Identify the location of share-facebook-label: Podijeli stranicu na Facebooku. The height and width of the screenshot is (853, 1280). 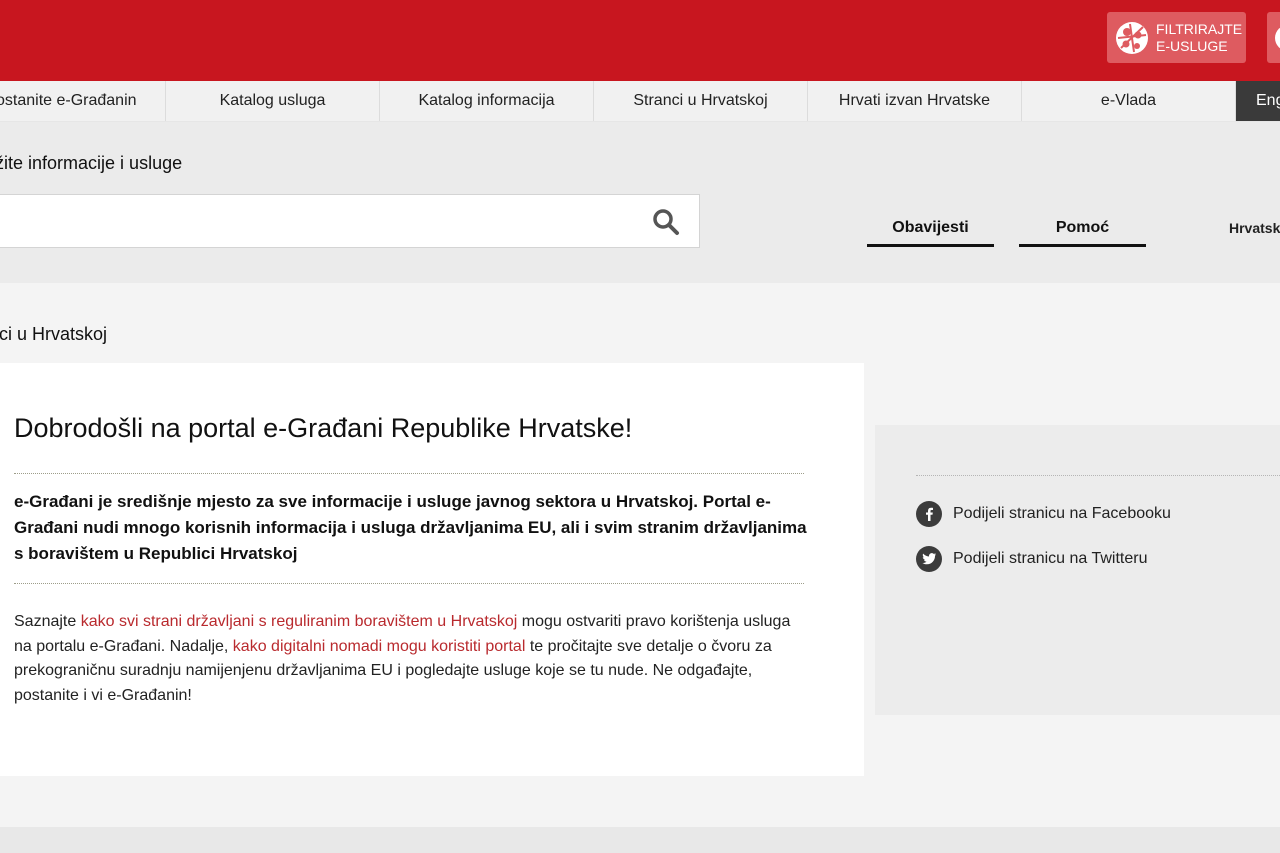
(1062, 513).